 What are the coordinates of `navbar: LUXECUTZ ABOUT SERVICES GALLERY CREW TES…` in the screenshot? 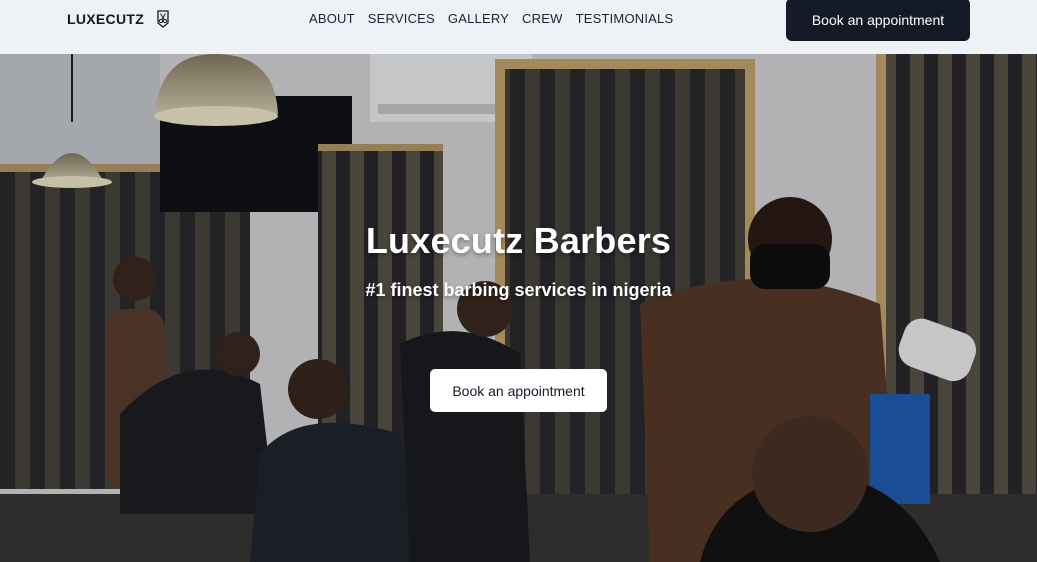 It's located at (518, 27).